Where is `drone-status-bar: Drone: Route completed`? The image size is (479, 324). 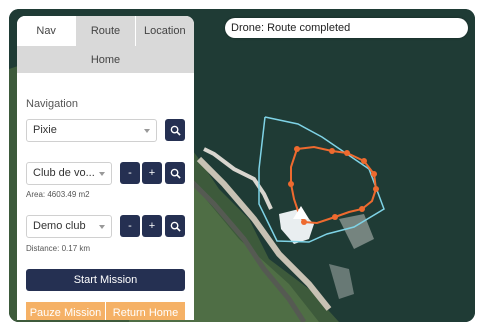 drone-status-bar: Drone: Route completed is located at coordinates (346, 28).